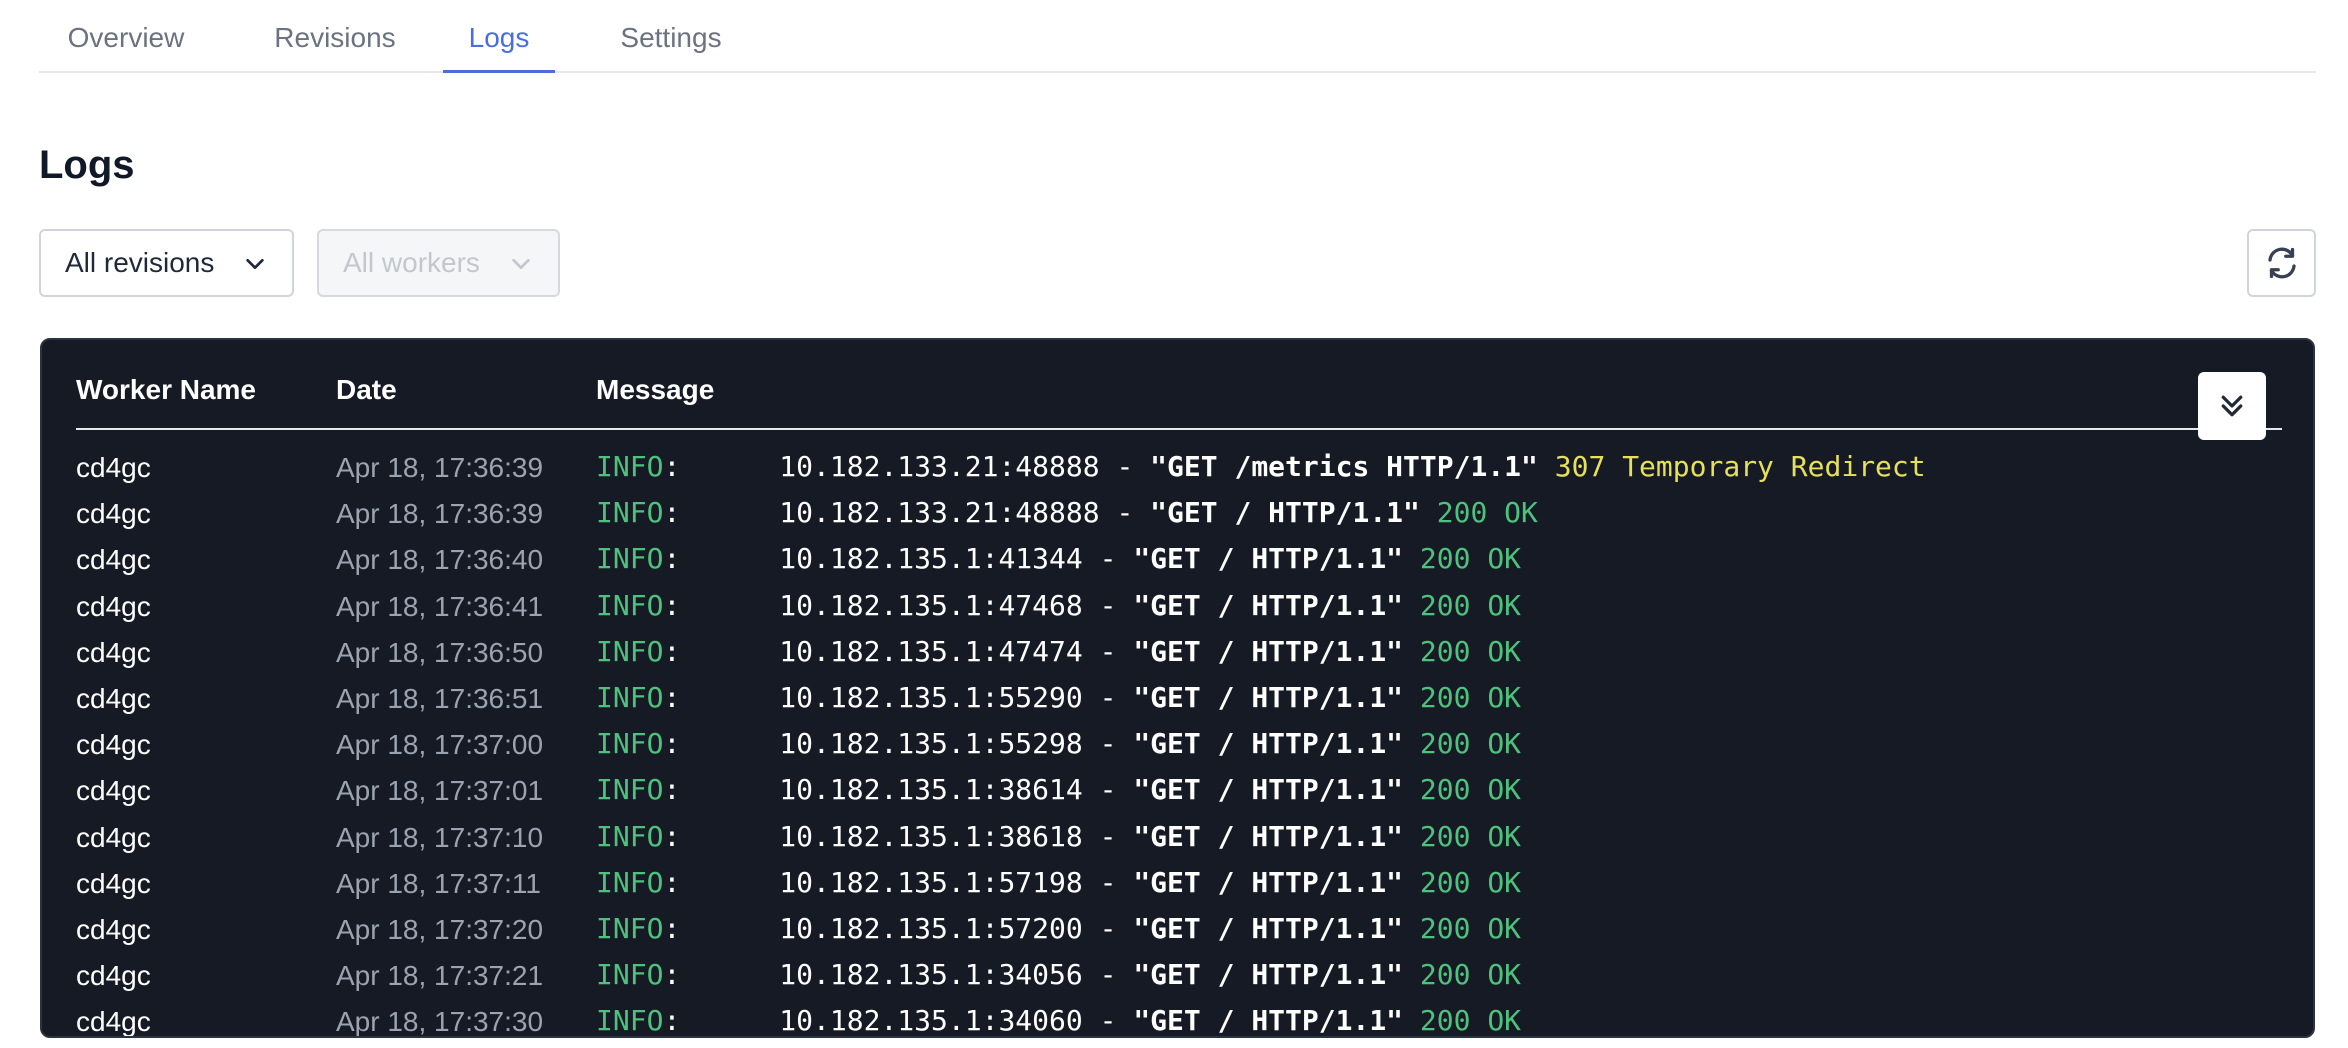 The image size is (2348, 1048). Describe the element at coordinates (126, 36) in the screenshot. I see `tab-overview: Overview` at that location.